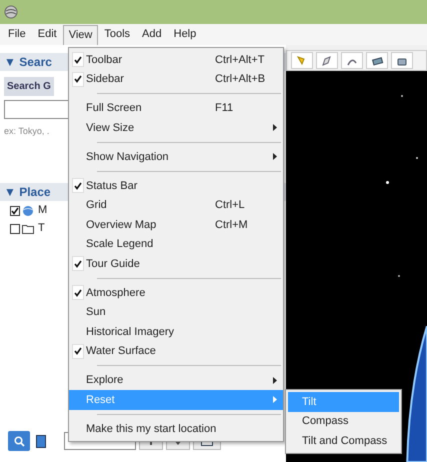  I want to click on search-tab: Search G, so click(29, 86).